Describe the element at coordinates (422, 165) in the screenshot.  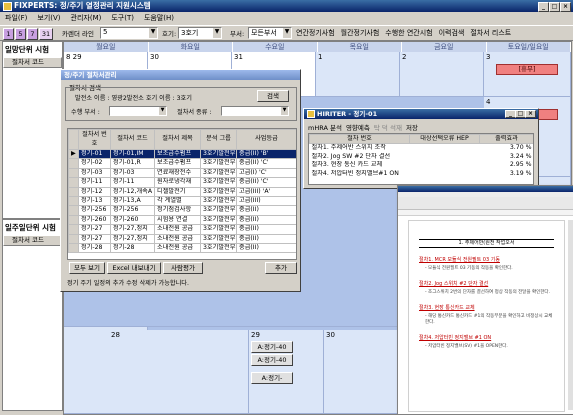
I see `table-row: 절차3. 현장 통신 카드 교체 2.95 %` at that location.